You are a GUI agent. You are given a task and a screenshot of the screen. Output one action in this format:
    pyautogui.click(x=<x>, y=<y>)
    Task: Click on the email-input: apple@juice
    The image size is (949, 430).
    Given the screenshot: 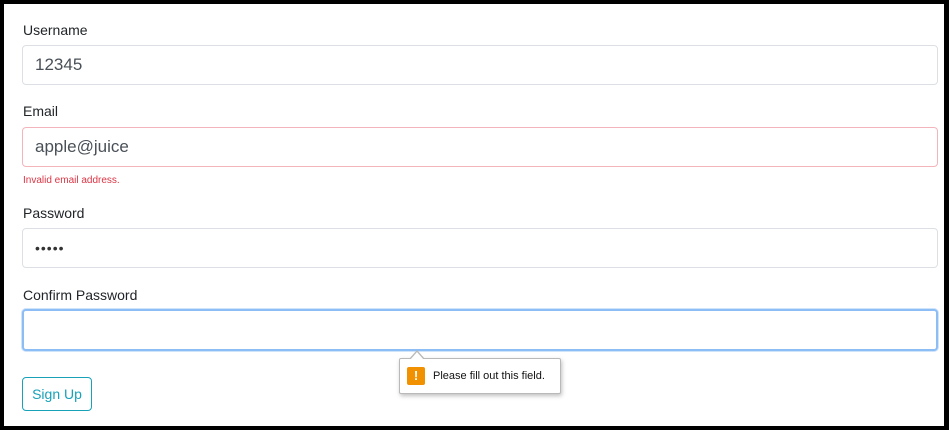 What is the action you would take?
    pyautogui.click(x=480, y=147)
    